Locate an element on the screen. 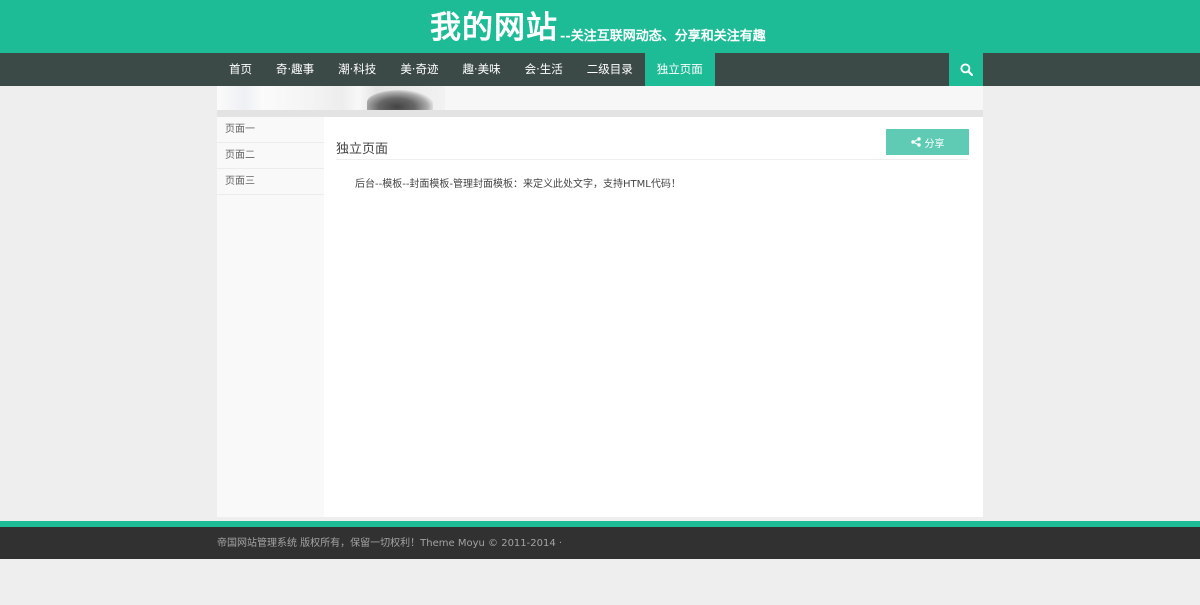  share-label: 分享 is located at coordinates (934, 144).